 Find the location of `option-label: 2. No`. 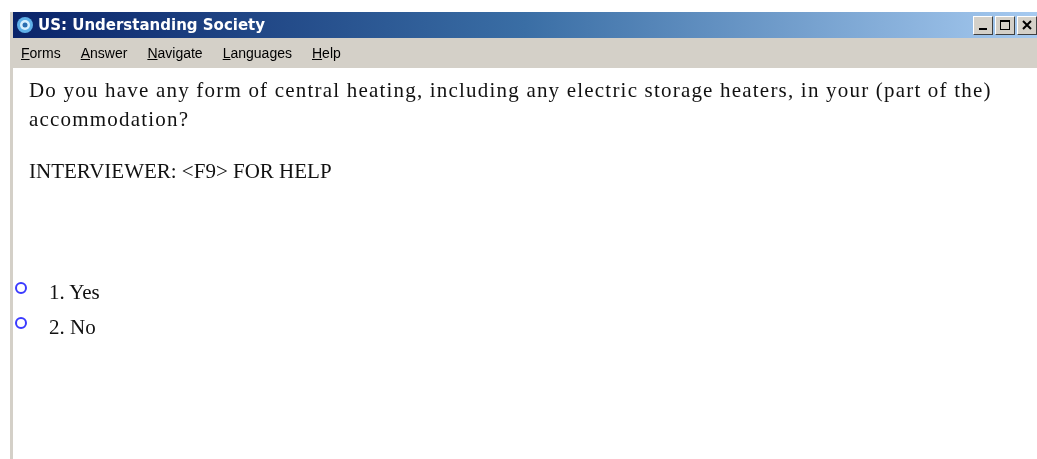

option-label: 2. No is located at coordinates (72, 327).